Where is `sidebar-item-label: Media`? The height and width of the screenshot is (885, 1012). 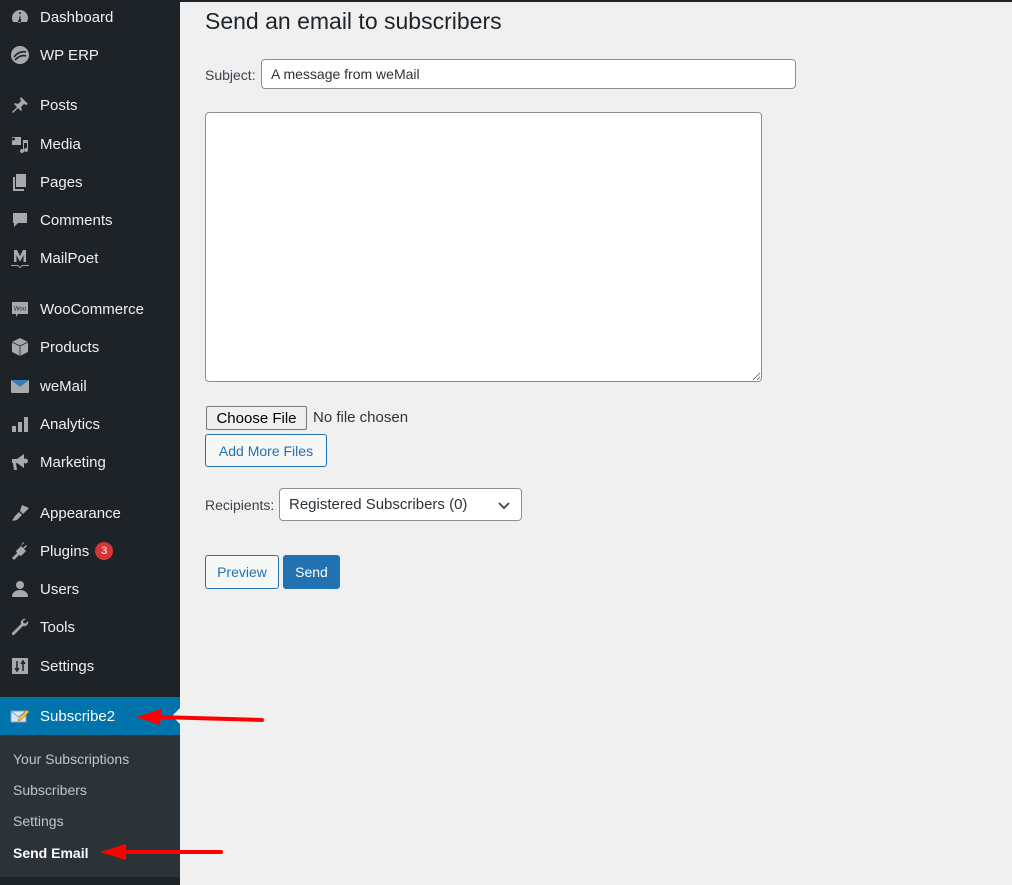
sidebar-item-label: Media is located at coordinates (60, 144).